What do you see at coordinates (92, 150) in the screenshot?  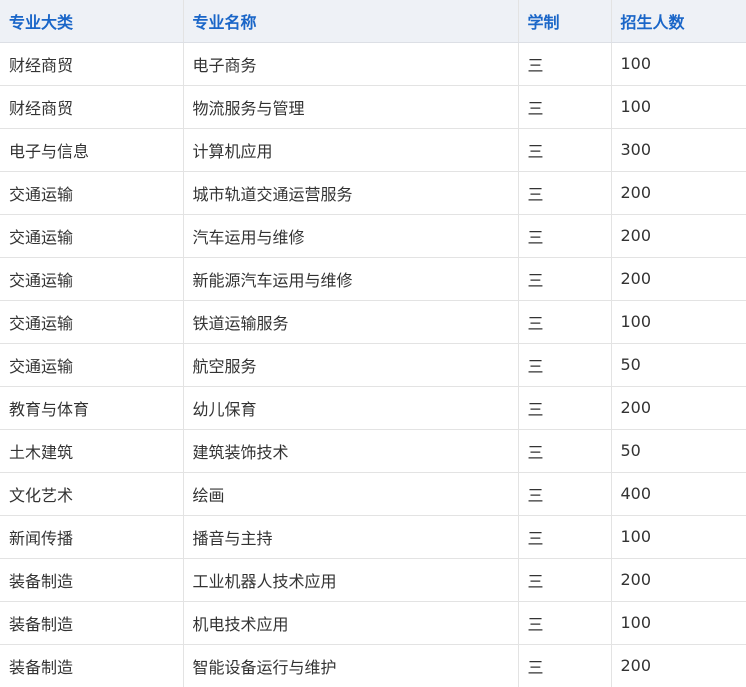 I see `cell-major-category: 电子与信息` at bounding box center [92, 150].